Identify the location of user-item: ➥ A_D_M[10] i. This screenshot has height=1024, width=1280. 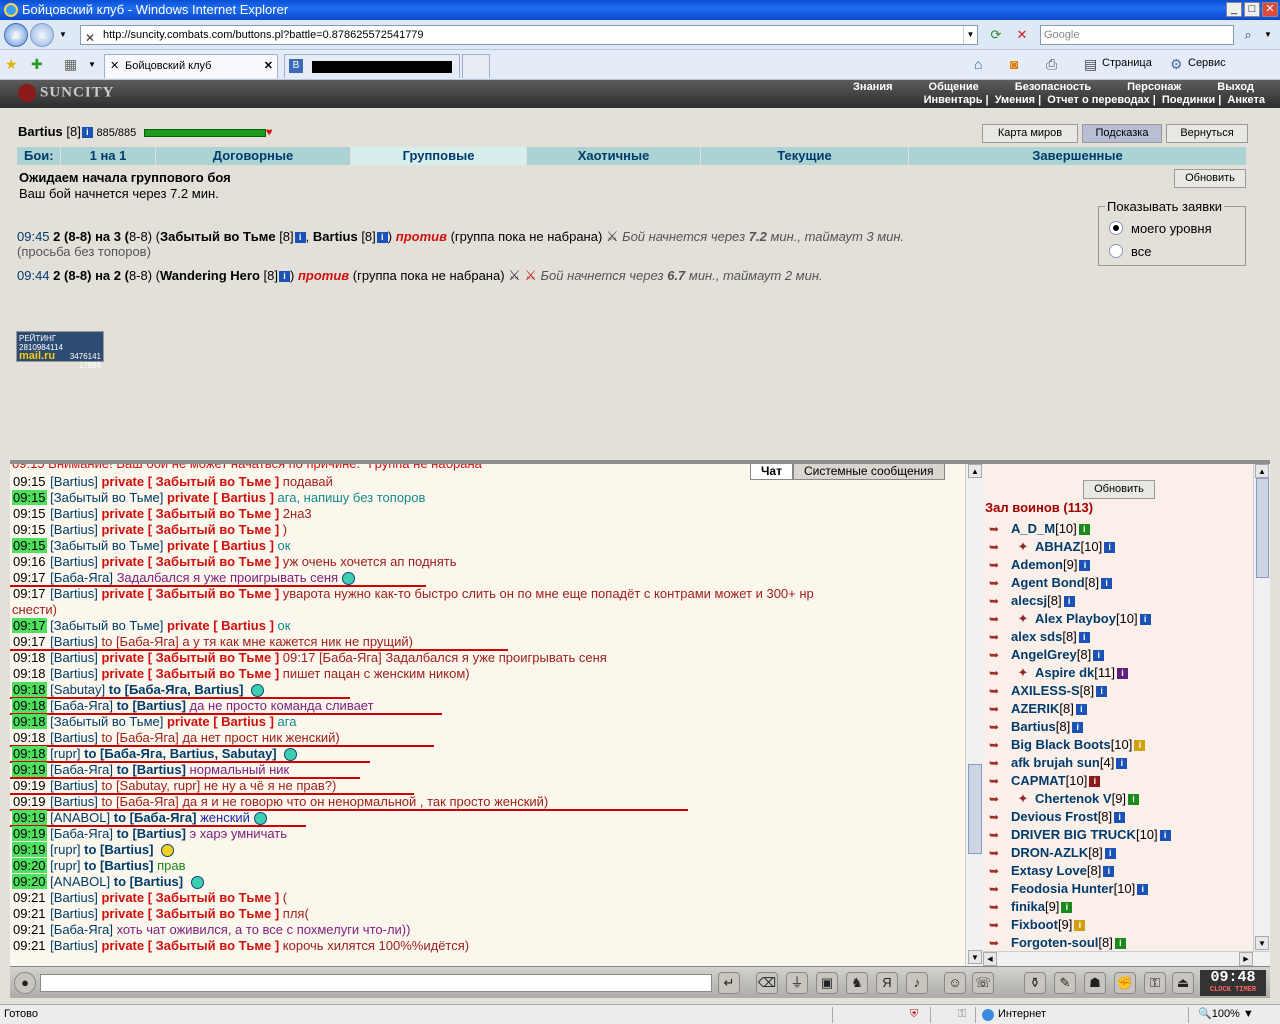
(1039, 529).